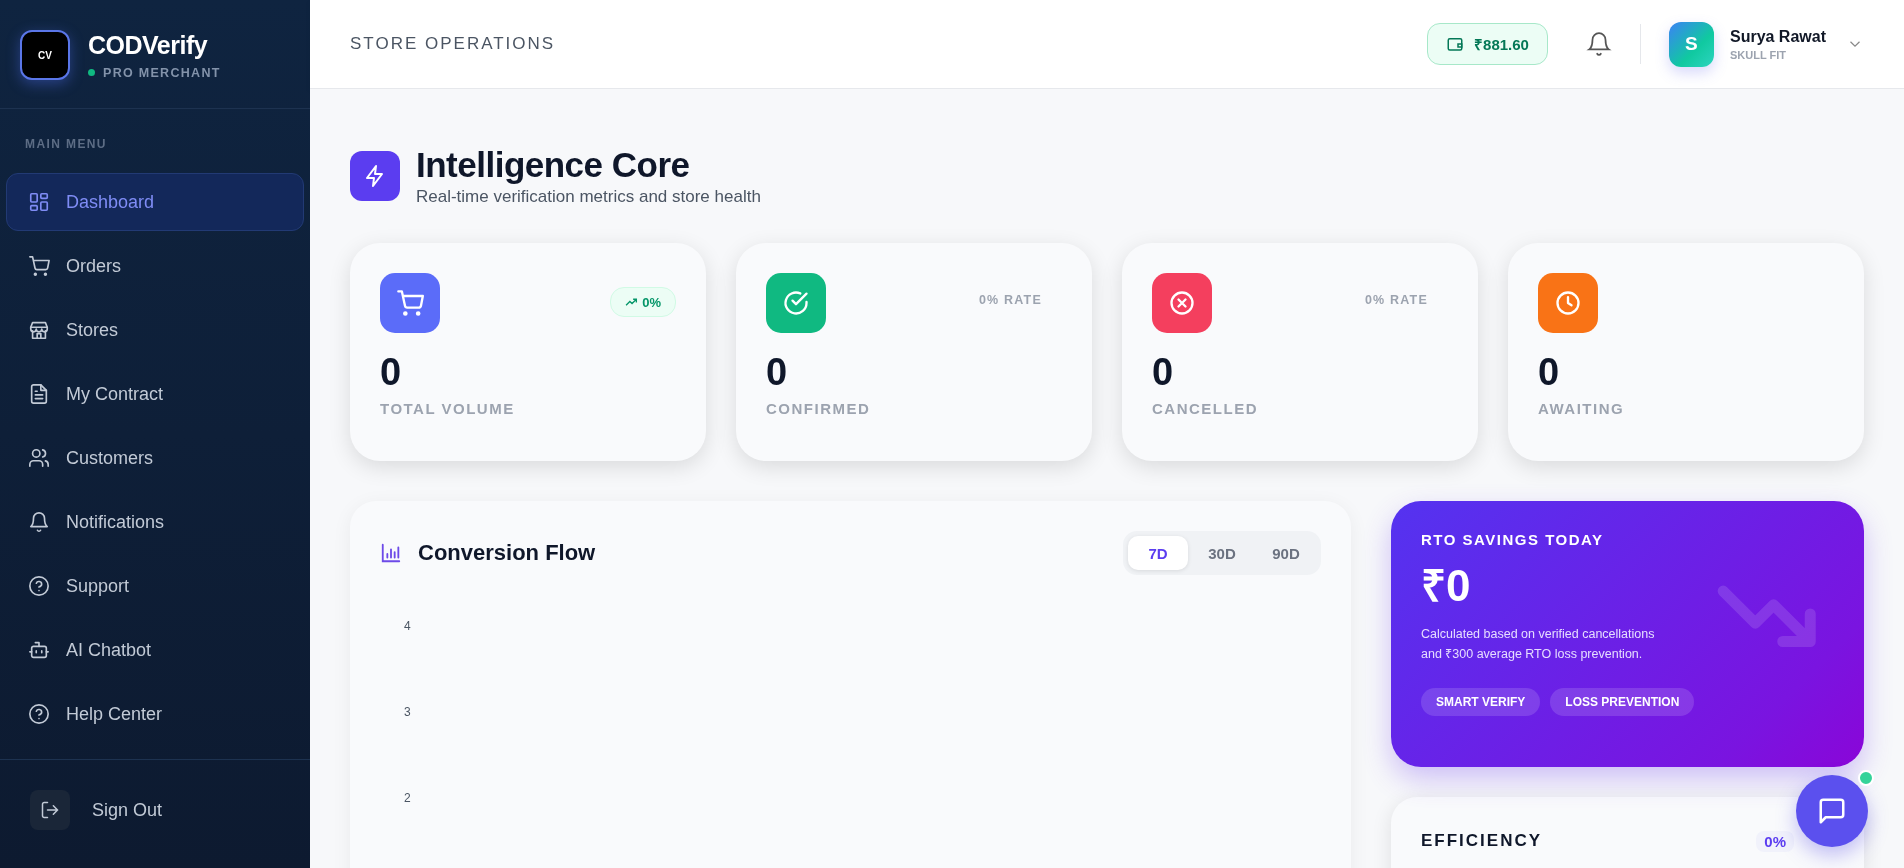 The width and height of the screenshot is (1904, 868). Describe the element at coordinates (1513, 539) in the screenshot. I see `card-title: RTO SAVINGS TODAY` at that location.